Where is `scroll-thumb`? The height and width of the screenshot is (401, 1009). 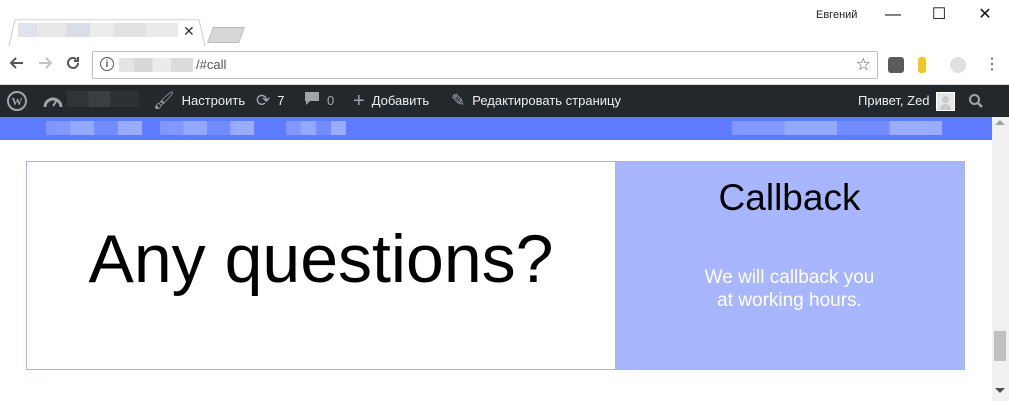 scroll-thumb is located at coordinates (1000, 346).